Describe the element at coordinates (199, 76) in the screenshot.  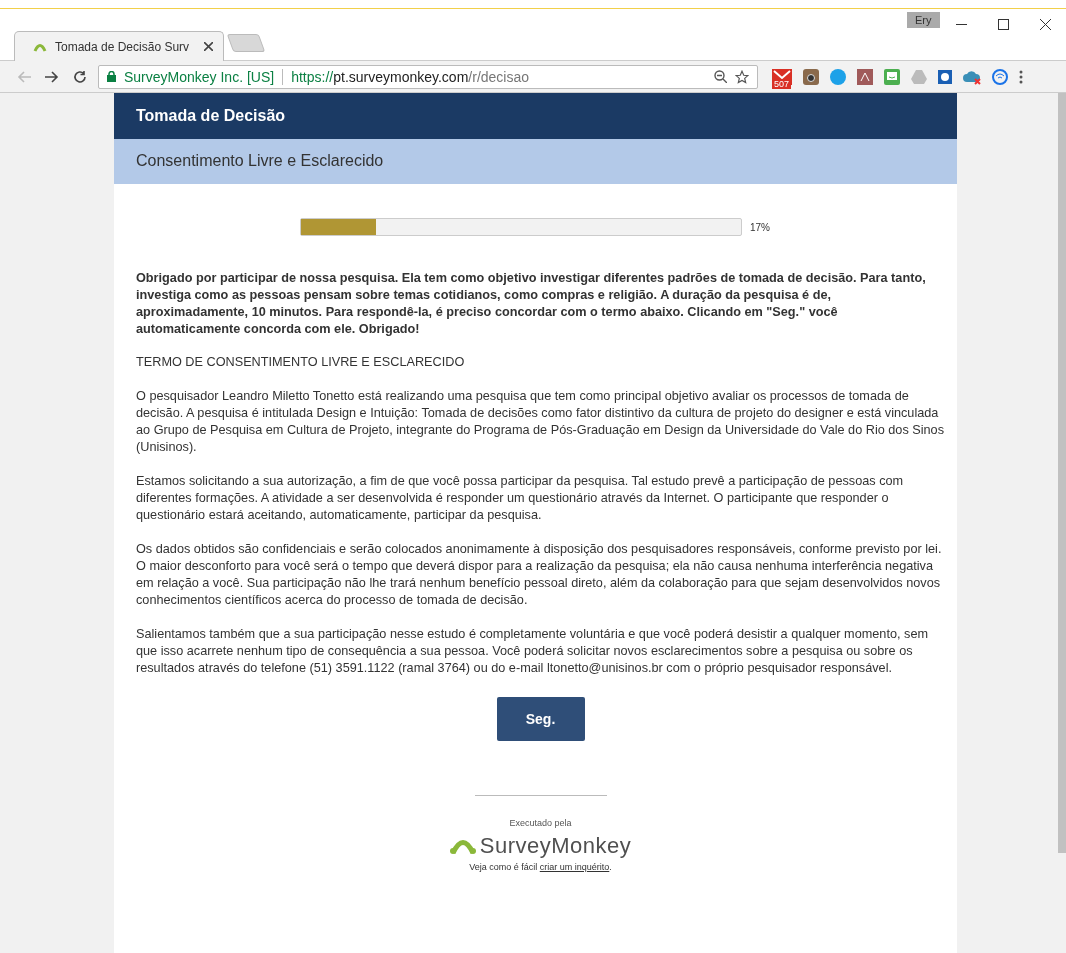
I see `site-identity: SurveyMonkey Inc. [US]` at that location.